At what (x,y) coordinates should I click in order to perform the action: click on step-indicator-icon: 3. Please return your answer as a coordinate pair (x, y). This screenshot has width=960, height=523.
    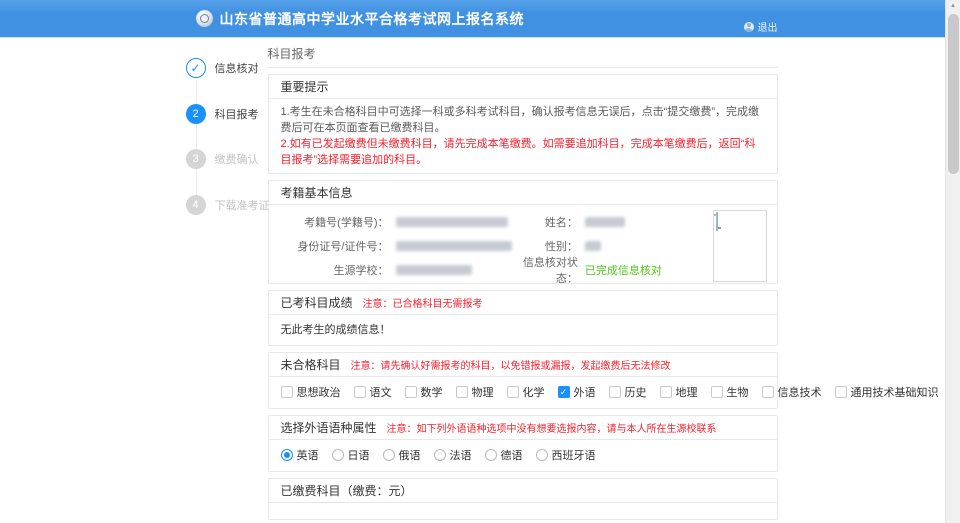
    Looking at the image, I should click on (195, 159).